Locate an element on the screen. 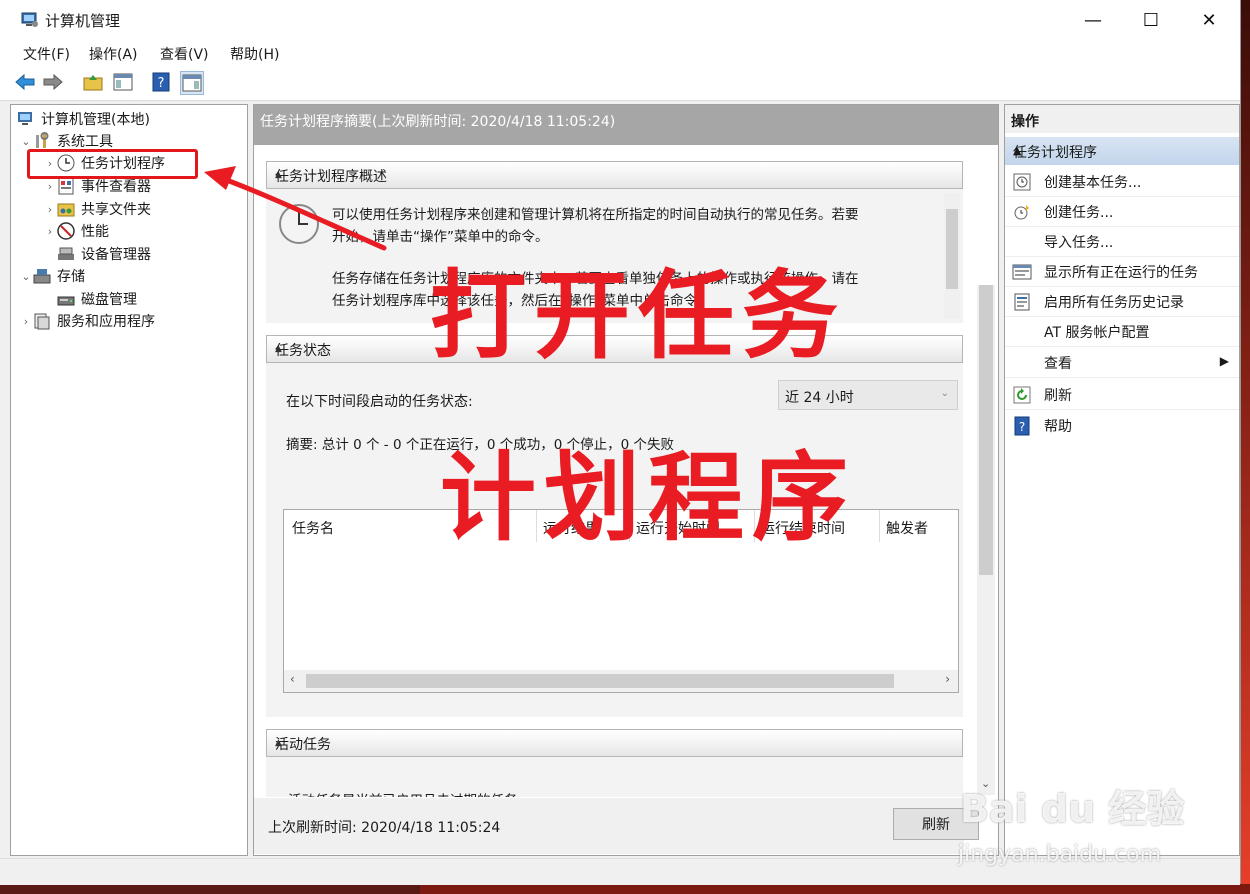  details-header-title: 任务计划程序摘要(上次刷新时间: 2020/4/18 11:05:24) is located at coordinates (438, 122).